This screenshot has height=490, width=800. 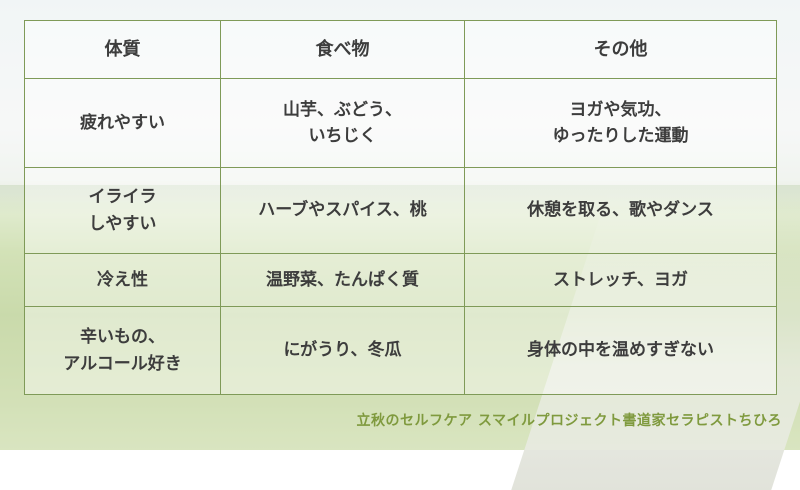 I want to click on footer-credit: 立秋のセルフケア スマイルプロジェクト書道家セラピストちひろ, so click(x=569, y=421).